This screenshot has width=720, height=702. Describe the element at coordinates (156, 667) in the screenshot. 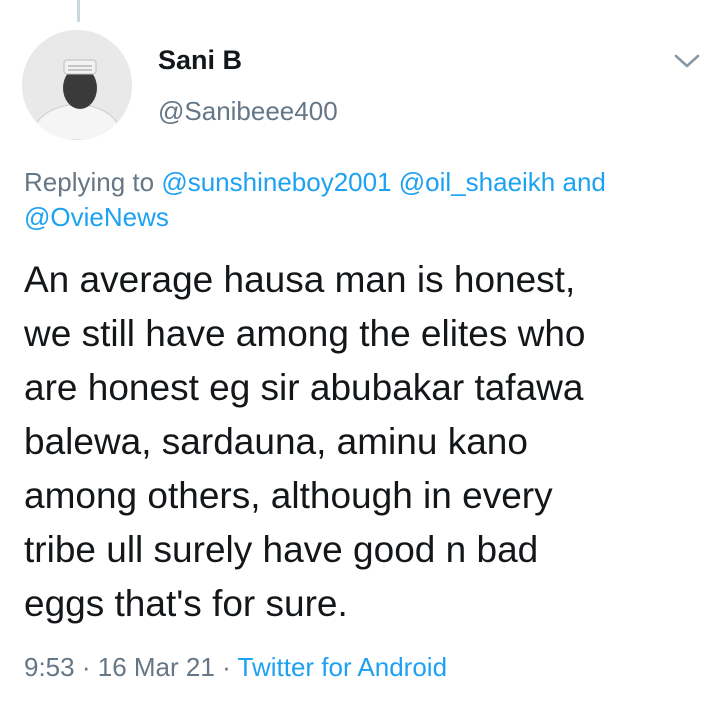

I see `tweet-date: 16 Mar 21` at that location.